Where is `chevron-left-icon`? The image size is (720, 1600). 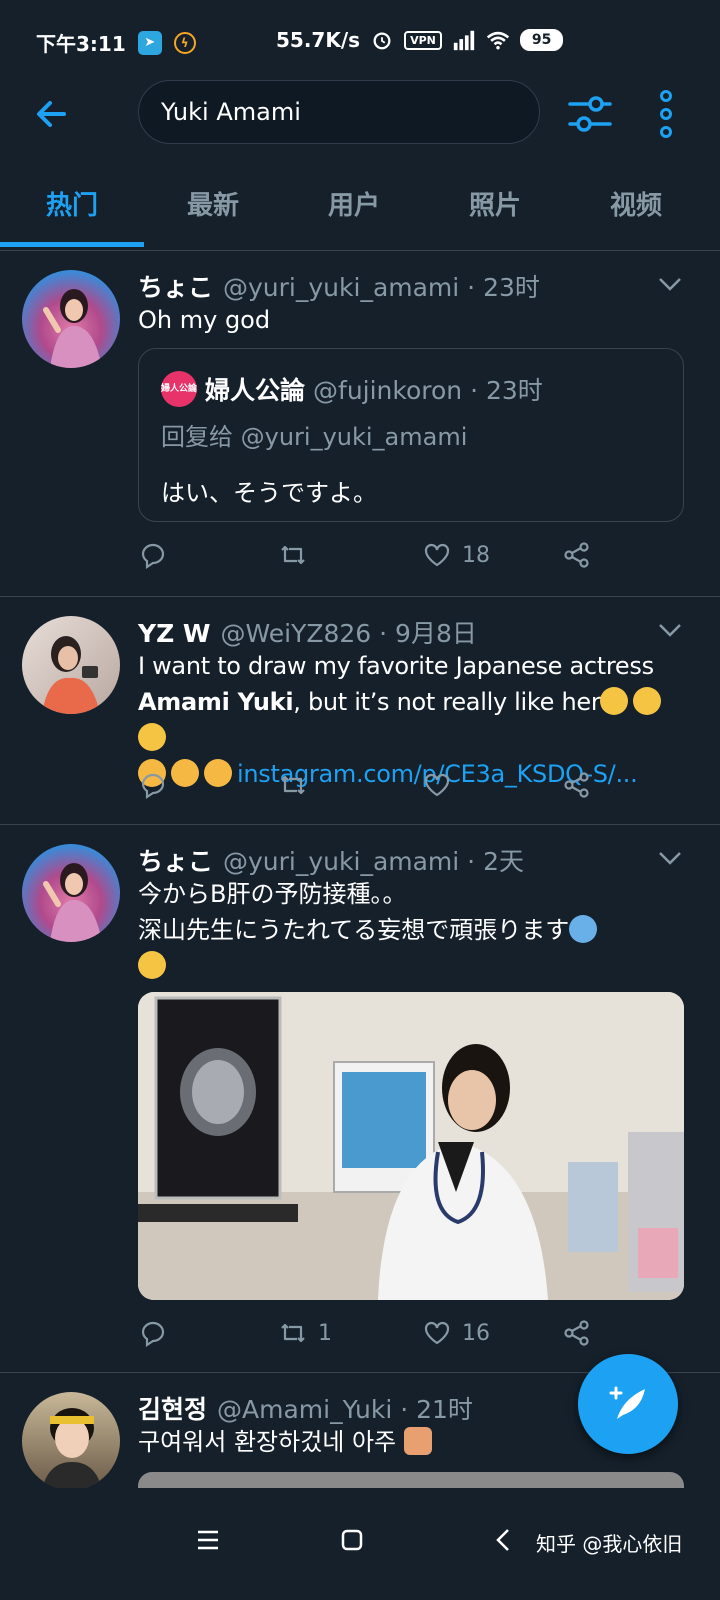 chevron-left-icon is located at coordinates (502, 1540).